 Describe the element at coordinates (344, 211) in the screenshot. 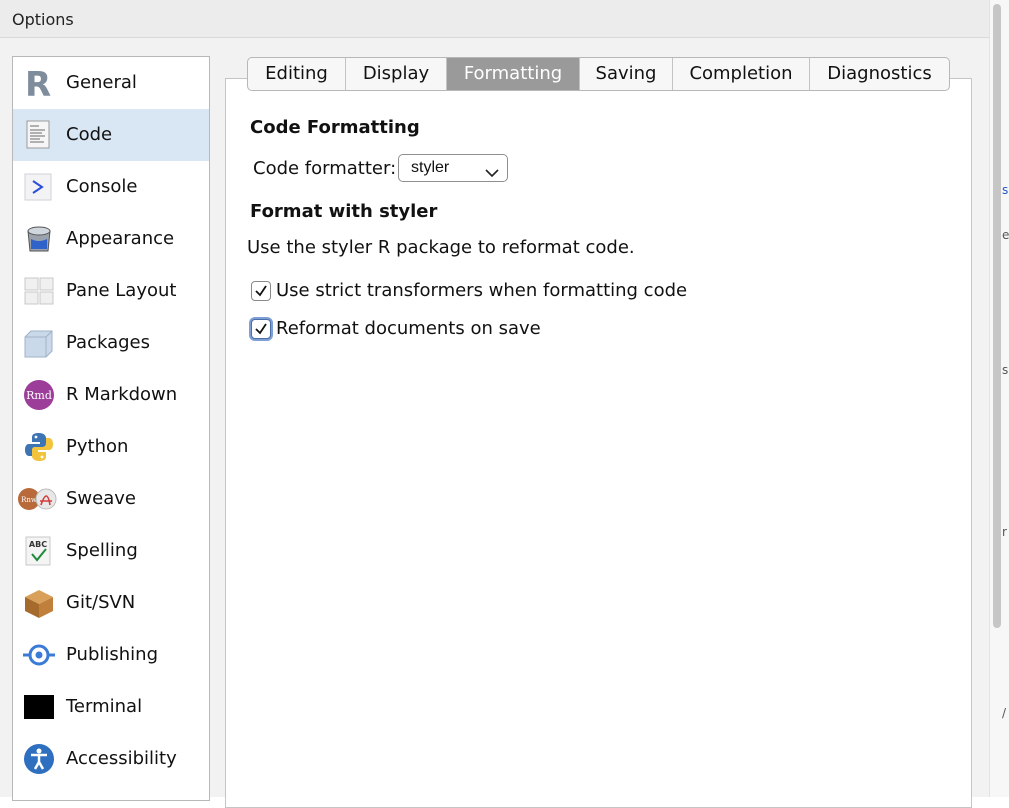

I see `styler-heading: Format with styler` at that location.